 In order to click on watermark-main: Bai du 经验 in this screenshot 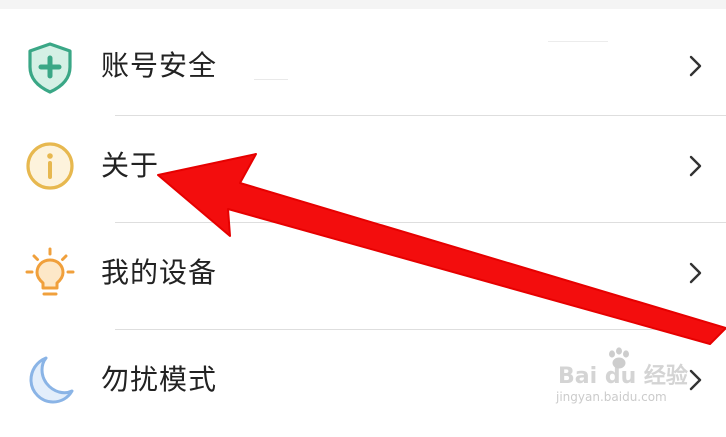, I will do `click(623, 376)`.